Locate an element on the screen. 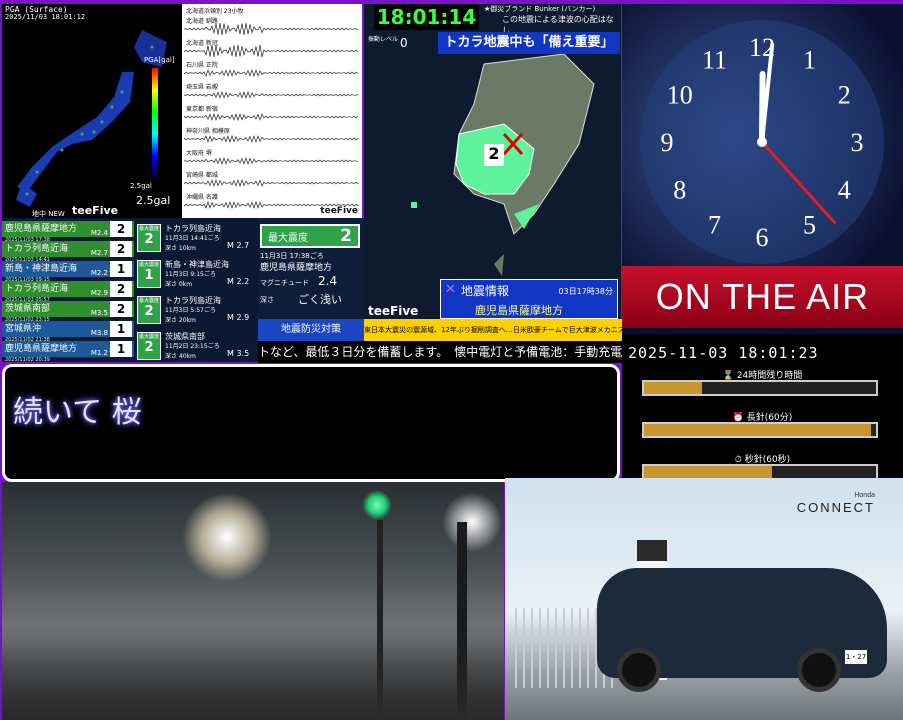 This screenshot has height=720, width=903. ad-brand: CONNECT is located at coordinates (835, 507).